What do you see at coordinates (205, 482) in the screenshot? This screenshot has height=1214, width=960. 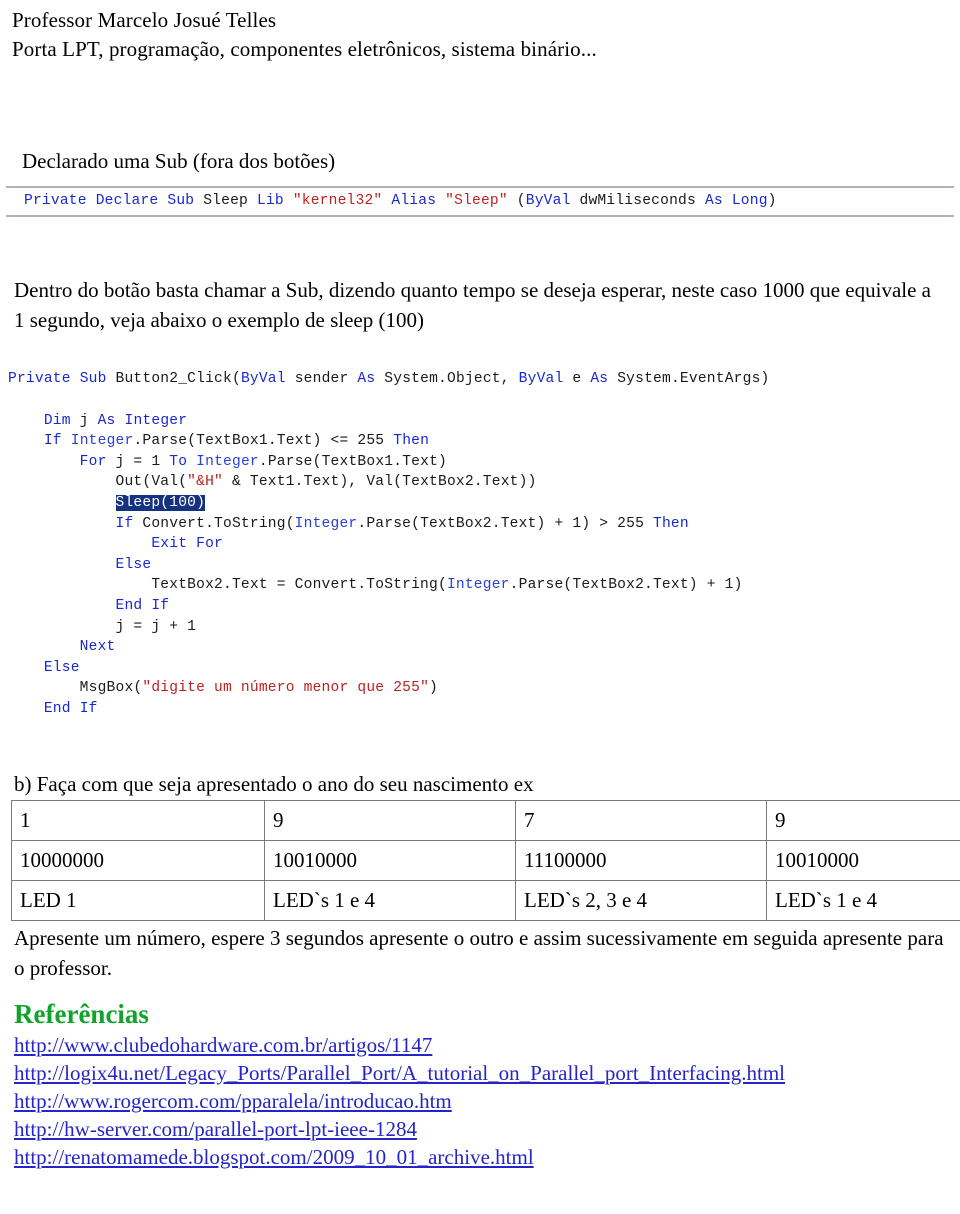 I see `code-token: "&H"` at bounding box center [205, 482].